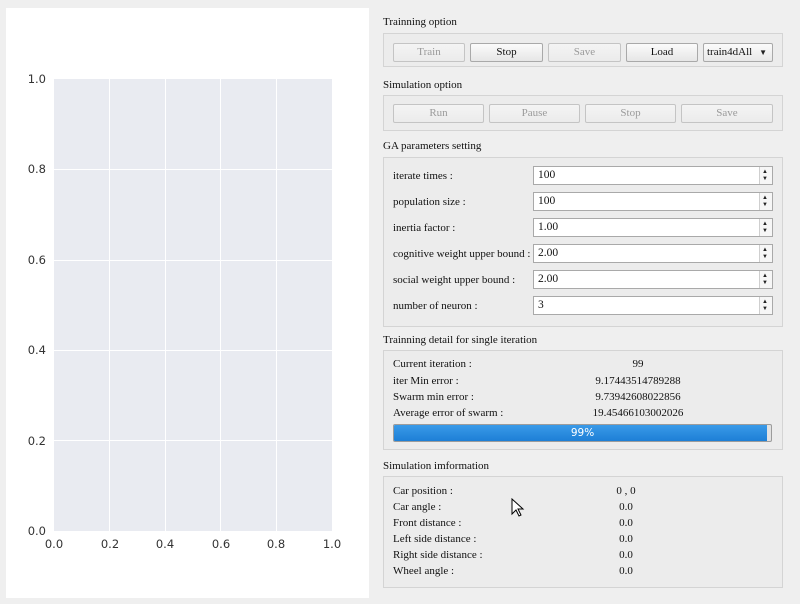 This screenshot has height=604, width=800. I want to click on training-progress-bar: 99%, so click(582, 433).